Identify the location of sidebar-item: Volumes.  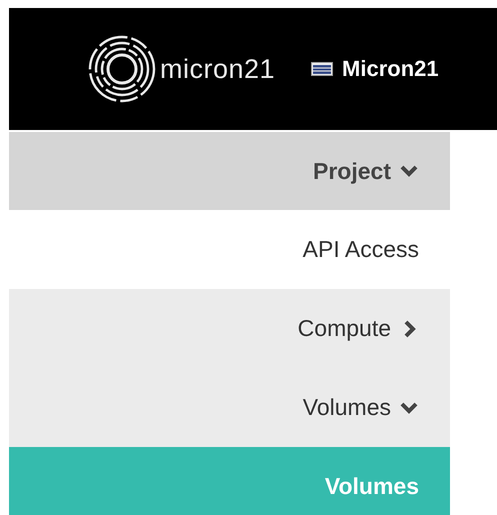
(229, 407).